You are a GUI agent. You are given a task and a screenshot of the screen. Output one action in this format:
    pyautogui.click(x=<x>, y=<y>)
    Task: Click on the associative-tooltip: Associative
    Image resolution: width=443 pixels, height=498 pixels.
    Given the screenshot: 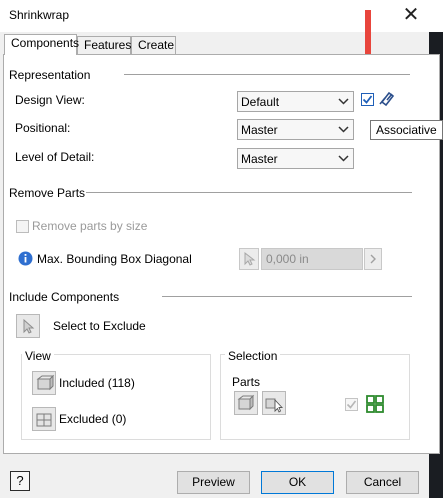 What is the action you would take?
    pyautogui.click(x=406, y=130)
    